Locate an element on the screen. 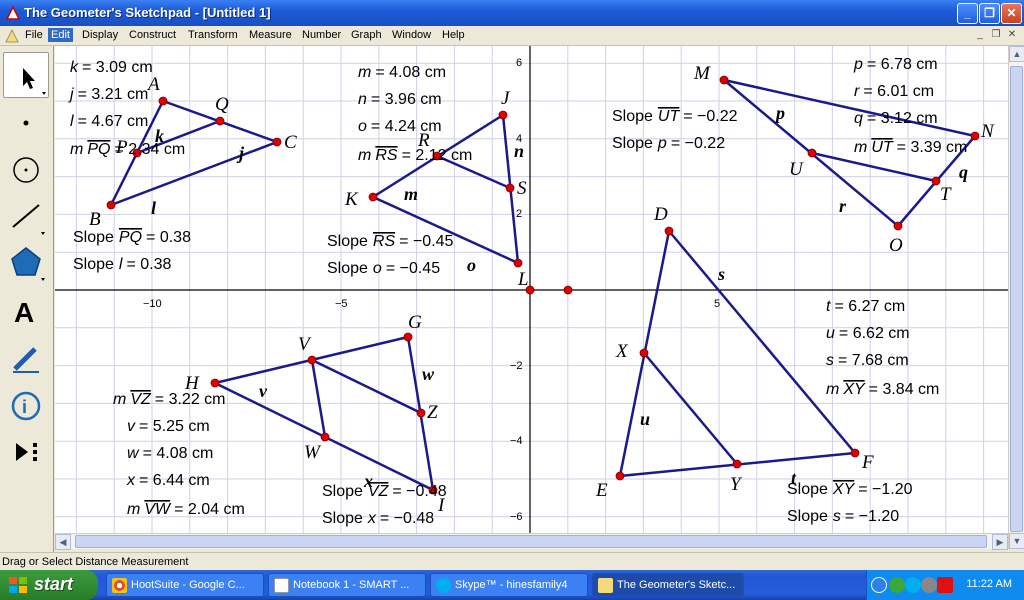  point-q is located at coordinates (220, 121).